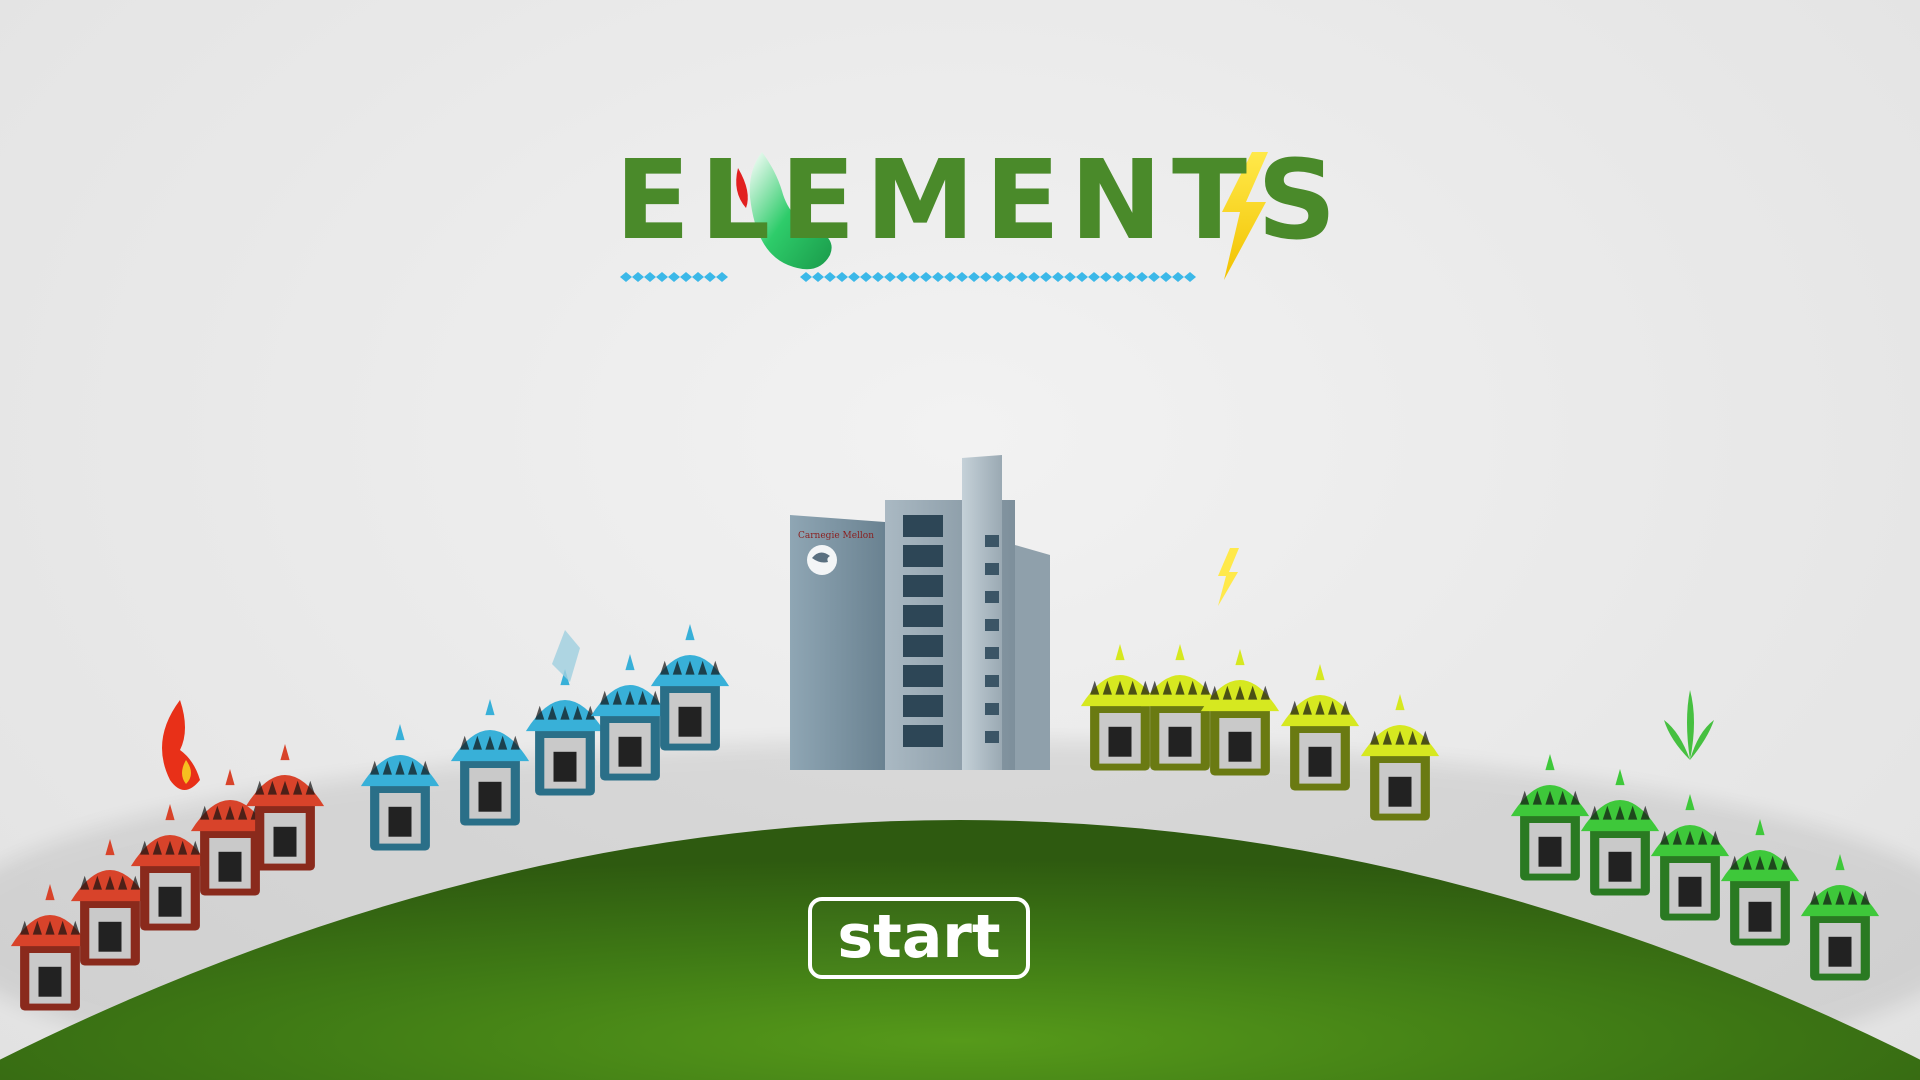  I want to click on lightning-bolt-icon, so click(1228, 577).